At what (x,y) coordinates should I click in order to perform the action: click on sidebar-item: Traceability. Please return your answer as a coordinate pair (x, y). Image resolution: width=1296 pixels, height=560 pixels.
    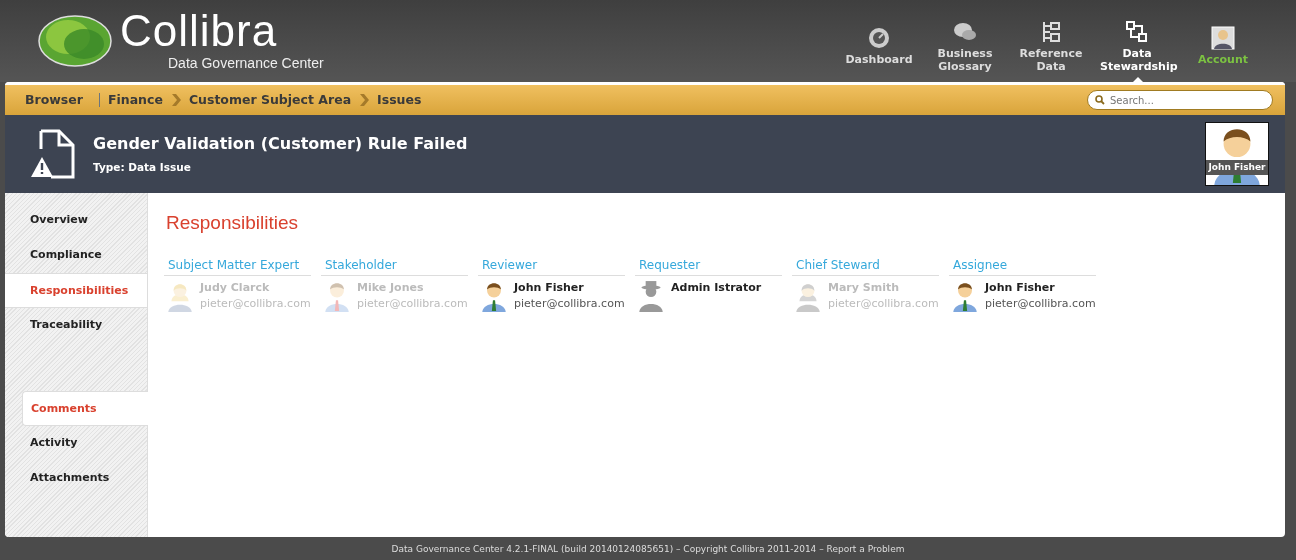
    Looking at the image, I should click on (76, 325).